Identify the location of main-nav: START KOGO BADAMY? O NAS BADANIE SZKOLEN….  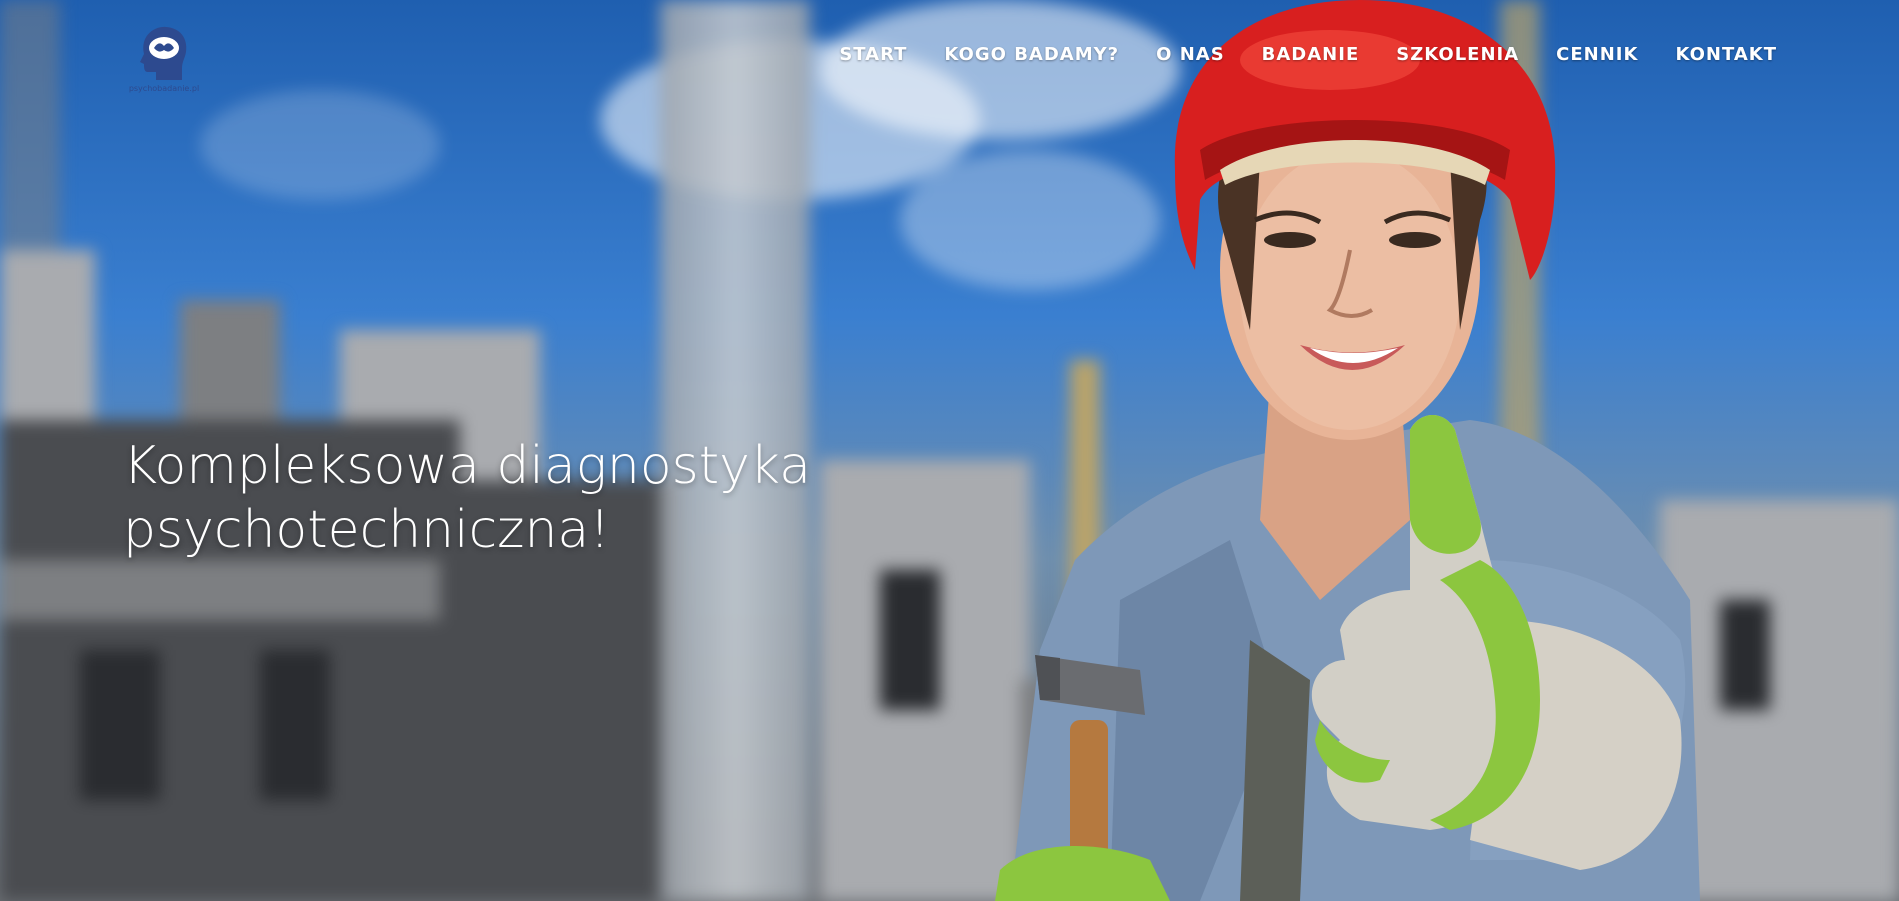
(1289, 54).